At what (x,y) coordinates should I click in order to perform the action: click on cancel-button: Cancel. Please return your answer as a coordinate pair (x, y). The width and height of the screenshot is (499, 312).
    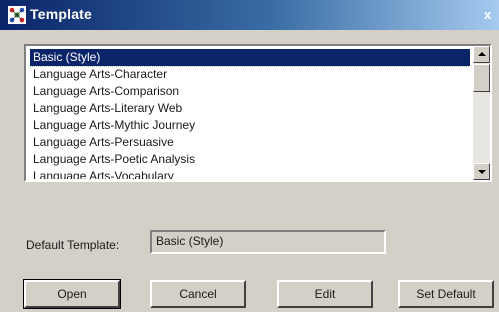
    Looking at the image, I should click on (198, 294).